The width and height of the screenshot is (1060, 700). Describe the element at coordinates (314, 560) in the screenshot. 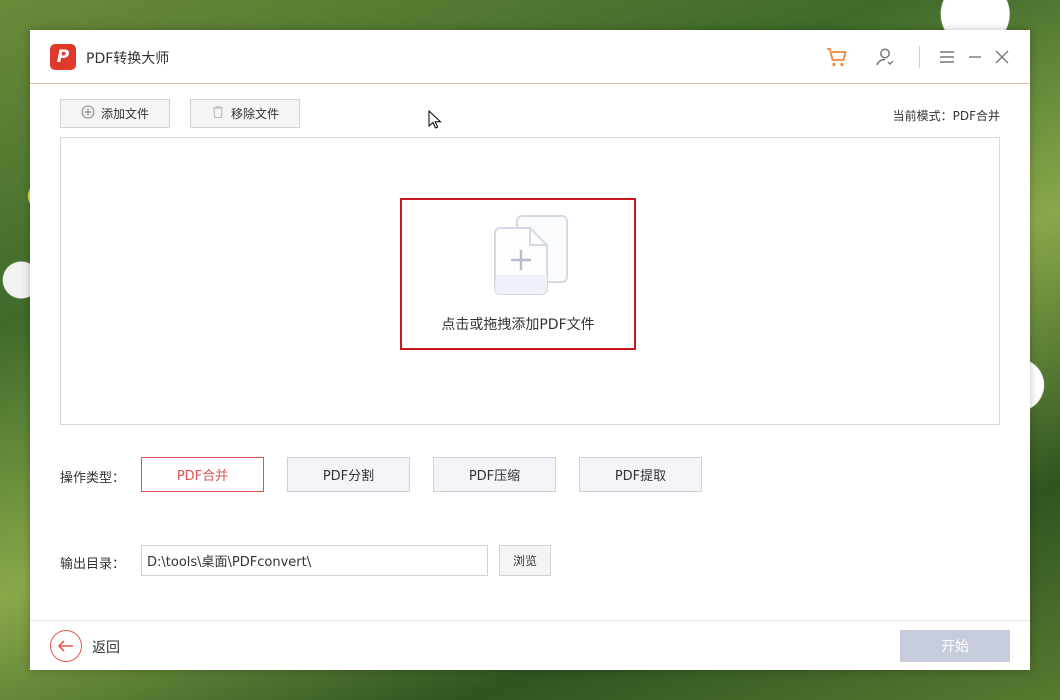

I see `output-path-input` at that location.